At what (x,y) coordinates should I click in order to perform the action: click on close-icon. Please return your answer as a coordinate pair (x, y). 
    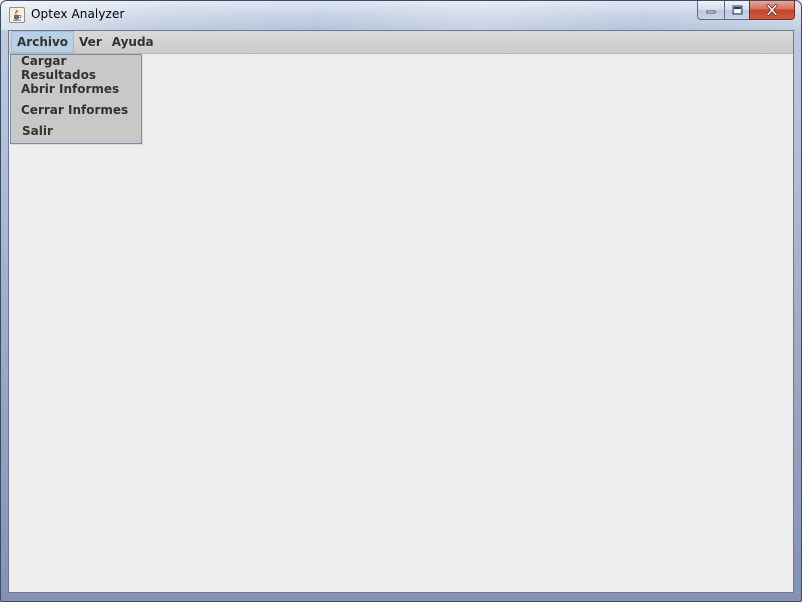
    Looking at the image, I should click on (772, 10).